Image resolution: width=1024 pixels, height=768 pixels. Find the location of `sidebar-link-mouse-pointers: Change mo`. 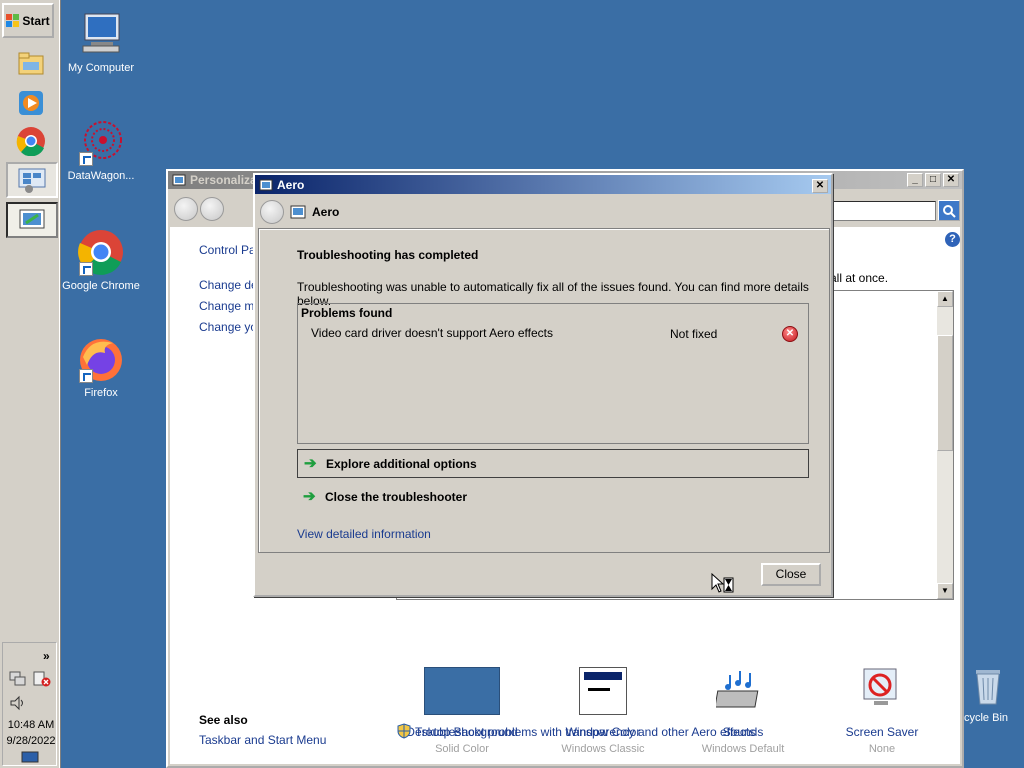

sidebar-link-mouse-pointers: Change mo is located at coordinates (230, 306).